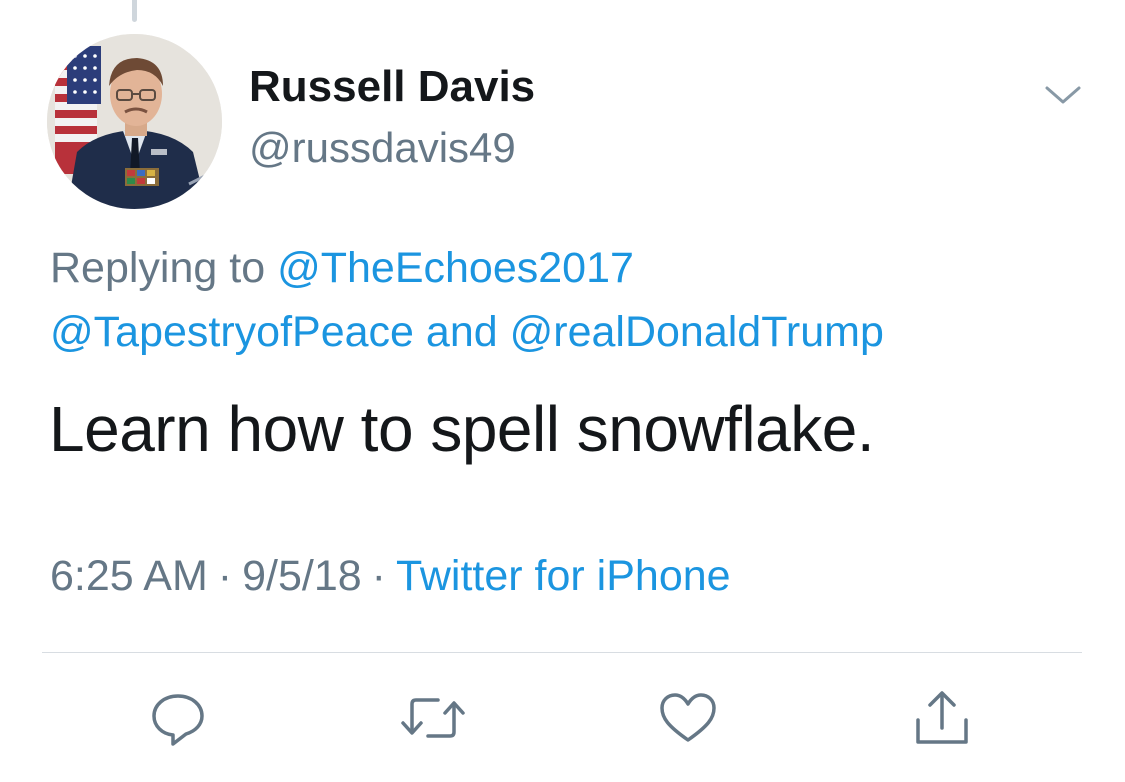  Describe the element at coordinates (455, 268) in the screenshot. I see `mention-link: @TheEchoes2017` at that location.